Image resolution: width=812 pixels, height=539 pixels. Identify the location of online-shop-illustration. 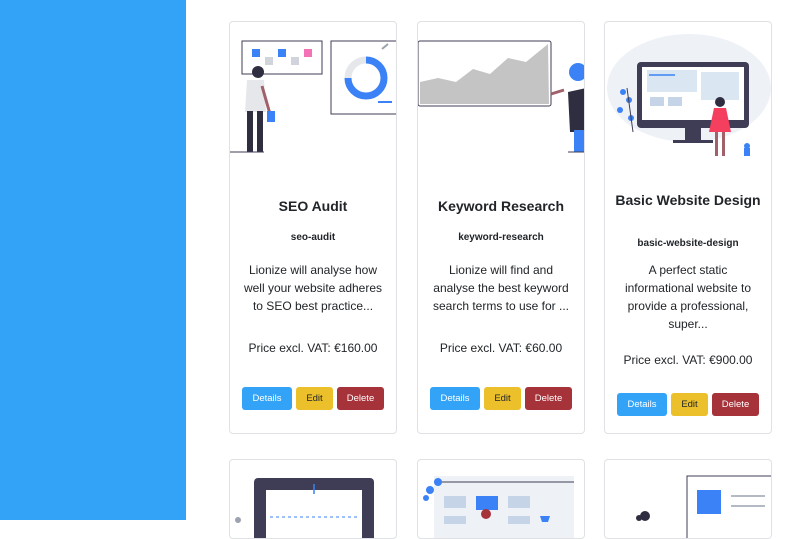
(498, 507).